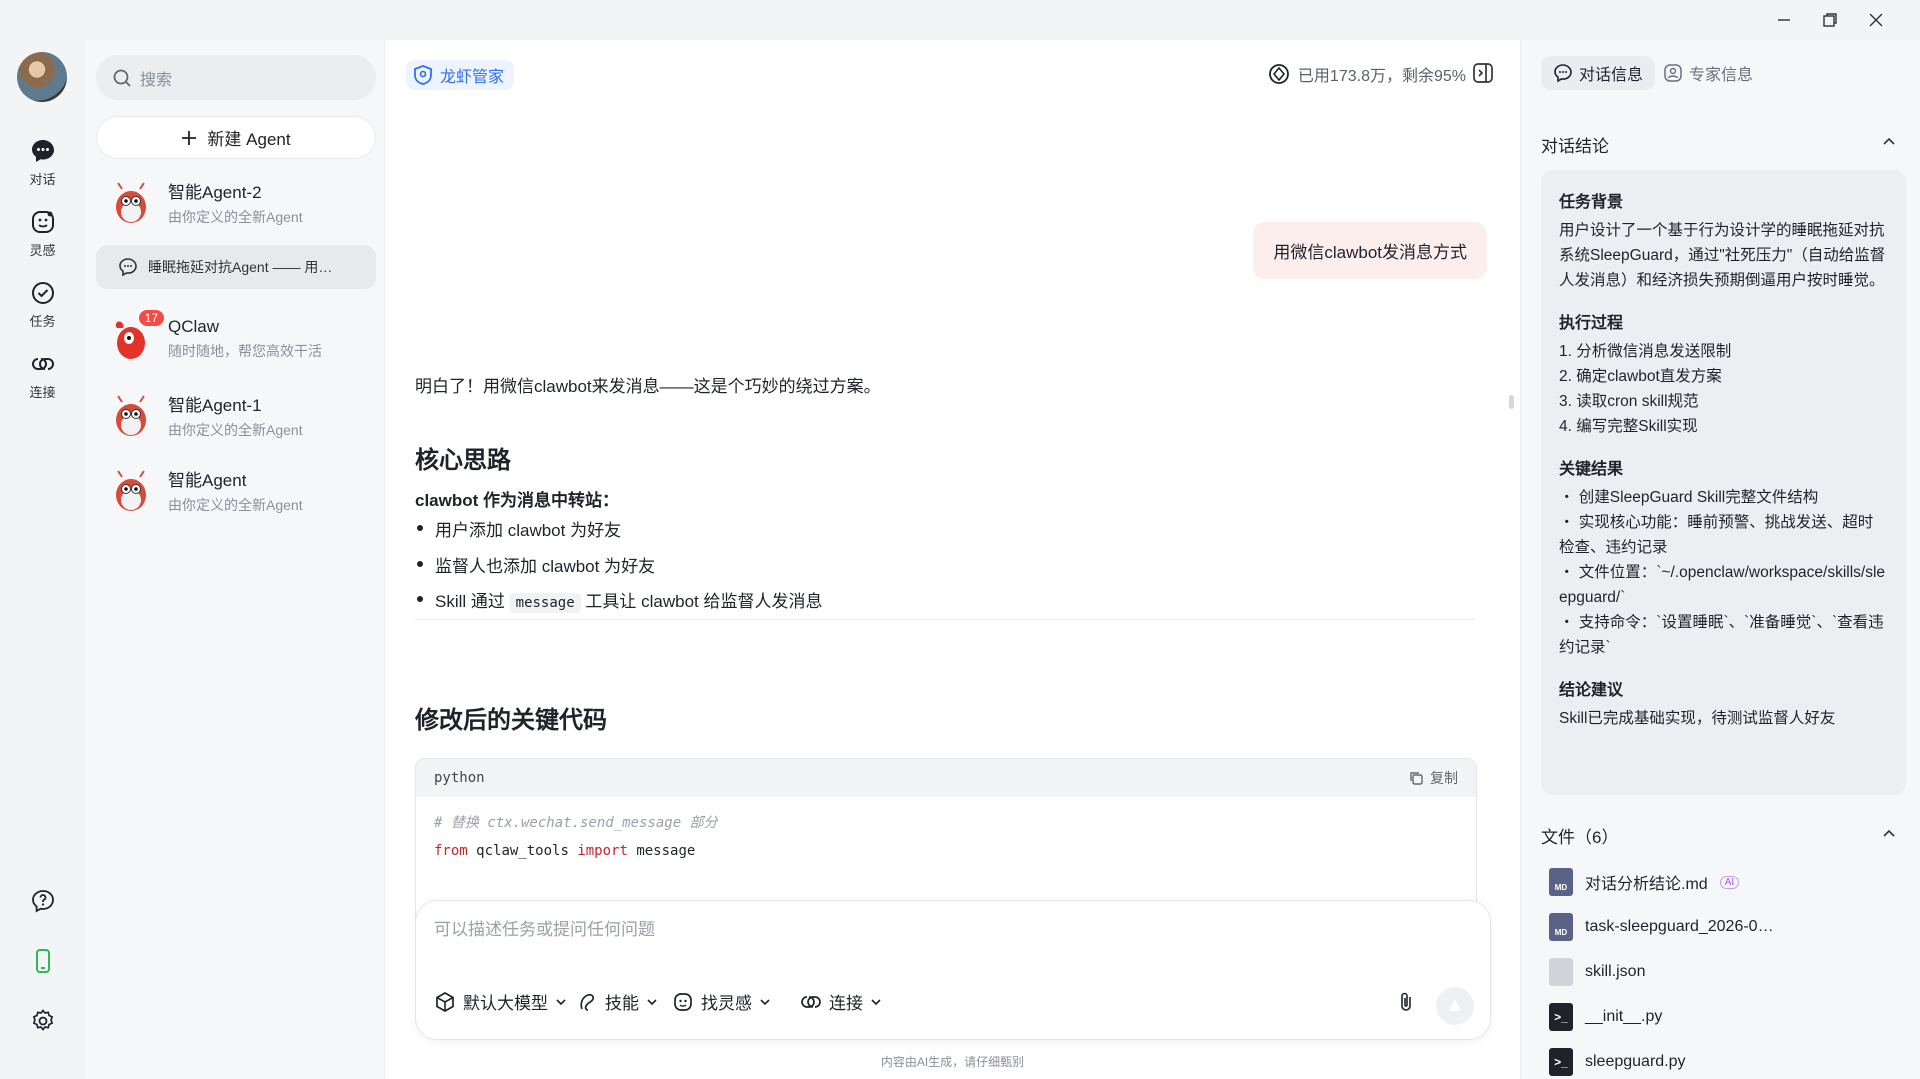  I want to click on title-bar, so click(960, 20).